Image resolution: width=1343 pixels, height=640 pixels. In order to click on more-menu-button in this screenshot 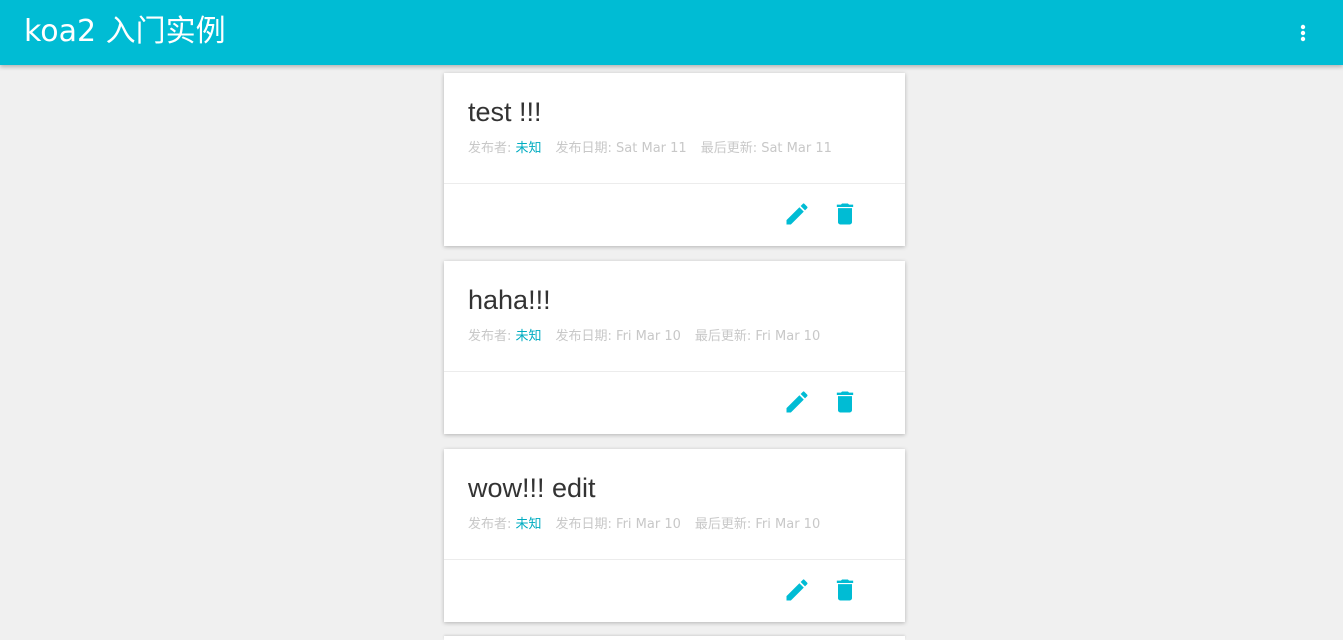, I will do `click(1303, 33)`.